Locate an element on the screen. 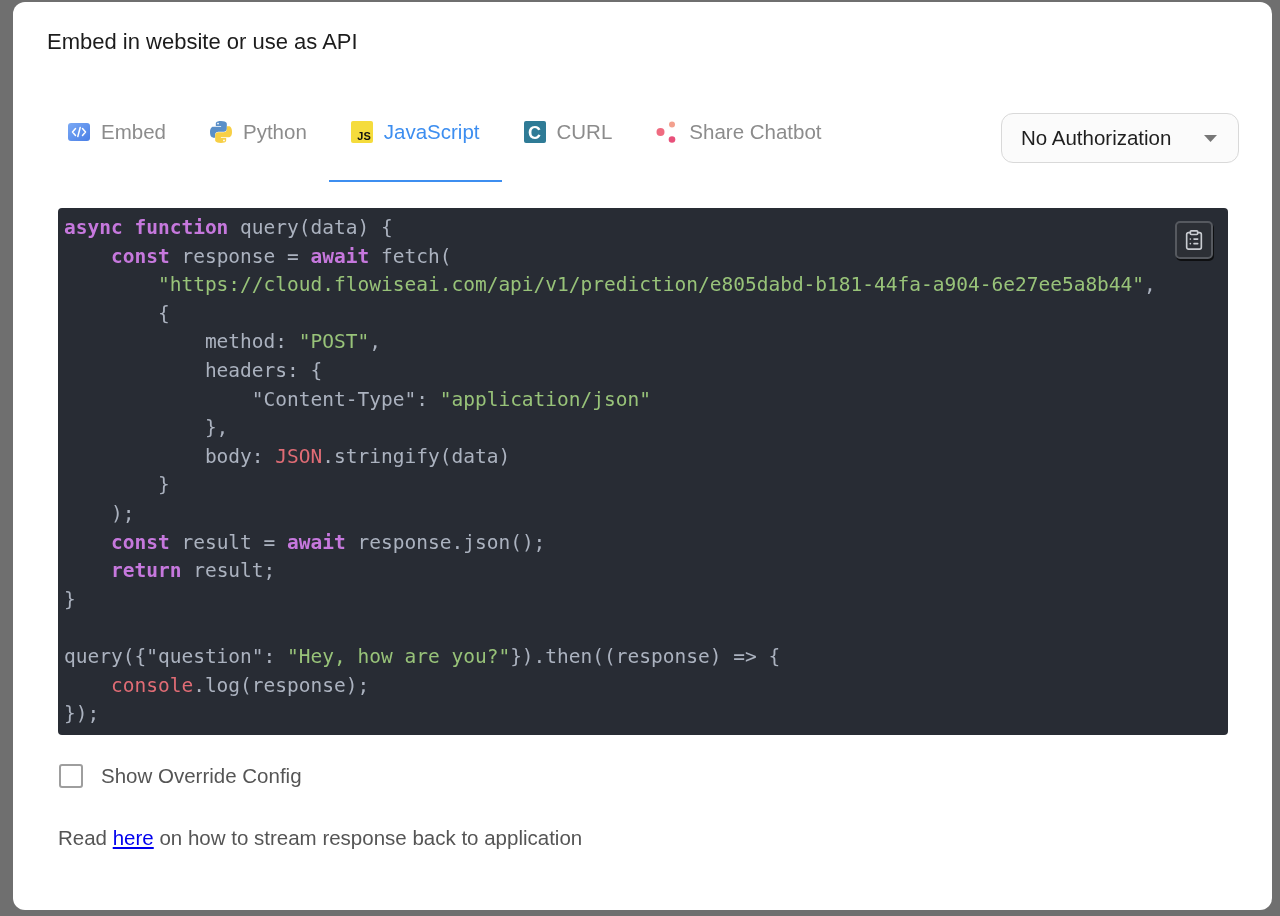 This screenshot has width=1280, height=916. code-line: headers: { is located at coordinates (263, 370).